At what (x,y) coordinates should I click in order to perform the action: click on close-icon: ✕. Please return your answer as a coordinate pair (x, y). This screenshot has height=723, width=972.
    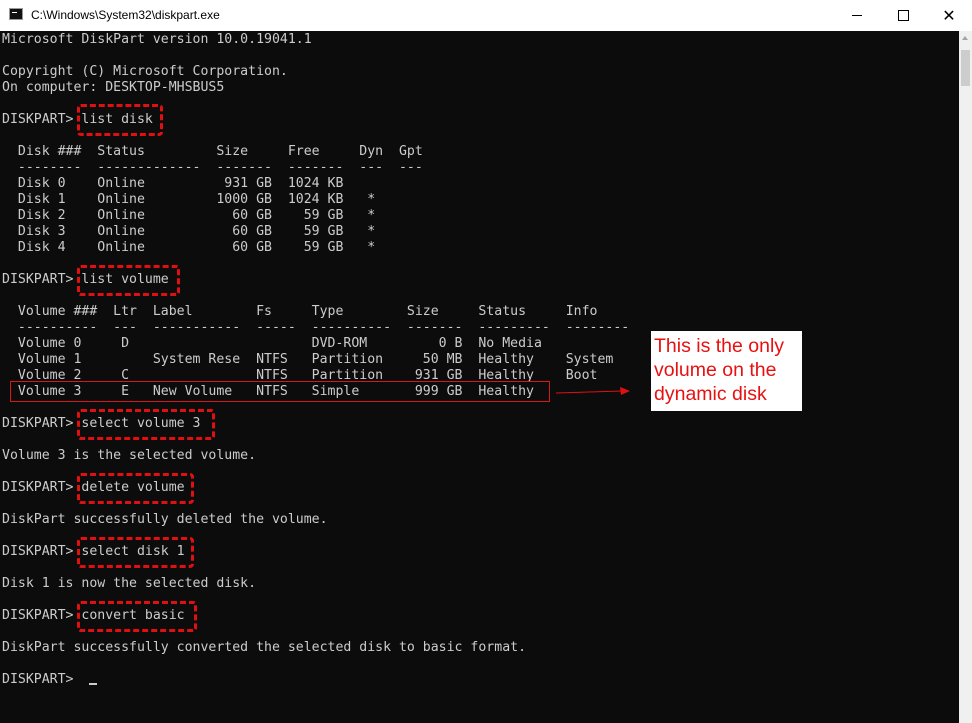
    Looking at the image, I should click on (949, 15).